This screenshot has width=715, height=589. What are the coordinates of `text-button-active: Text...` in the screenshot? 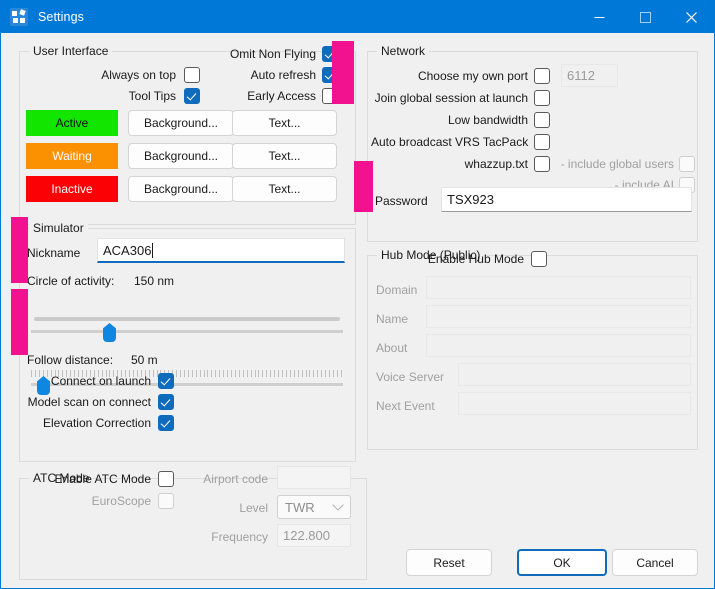 It's located at (284, 123).